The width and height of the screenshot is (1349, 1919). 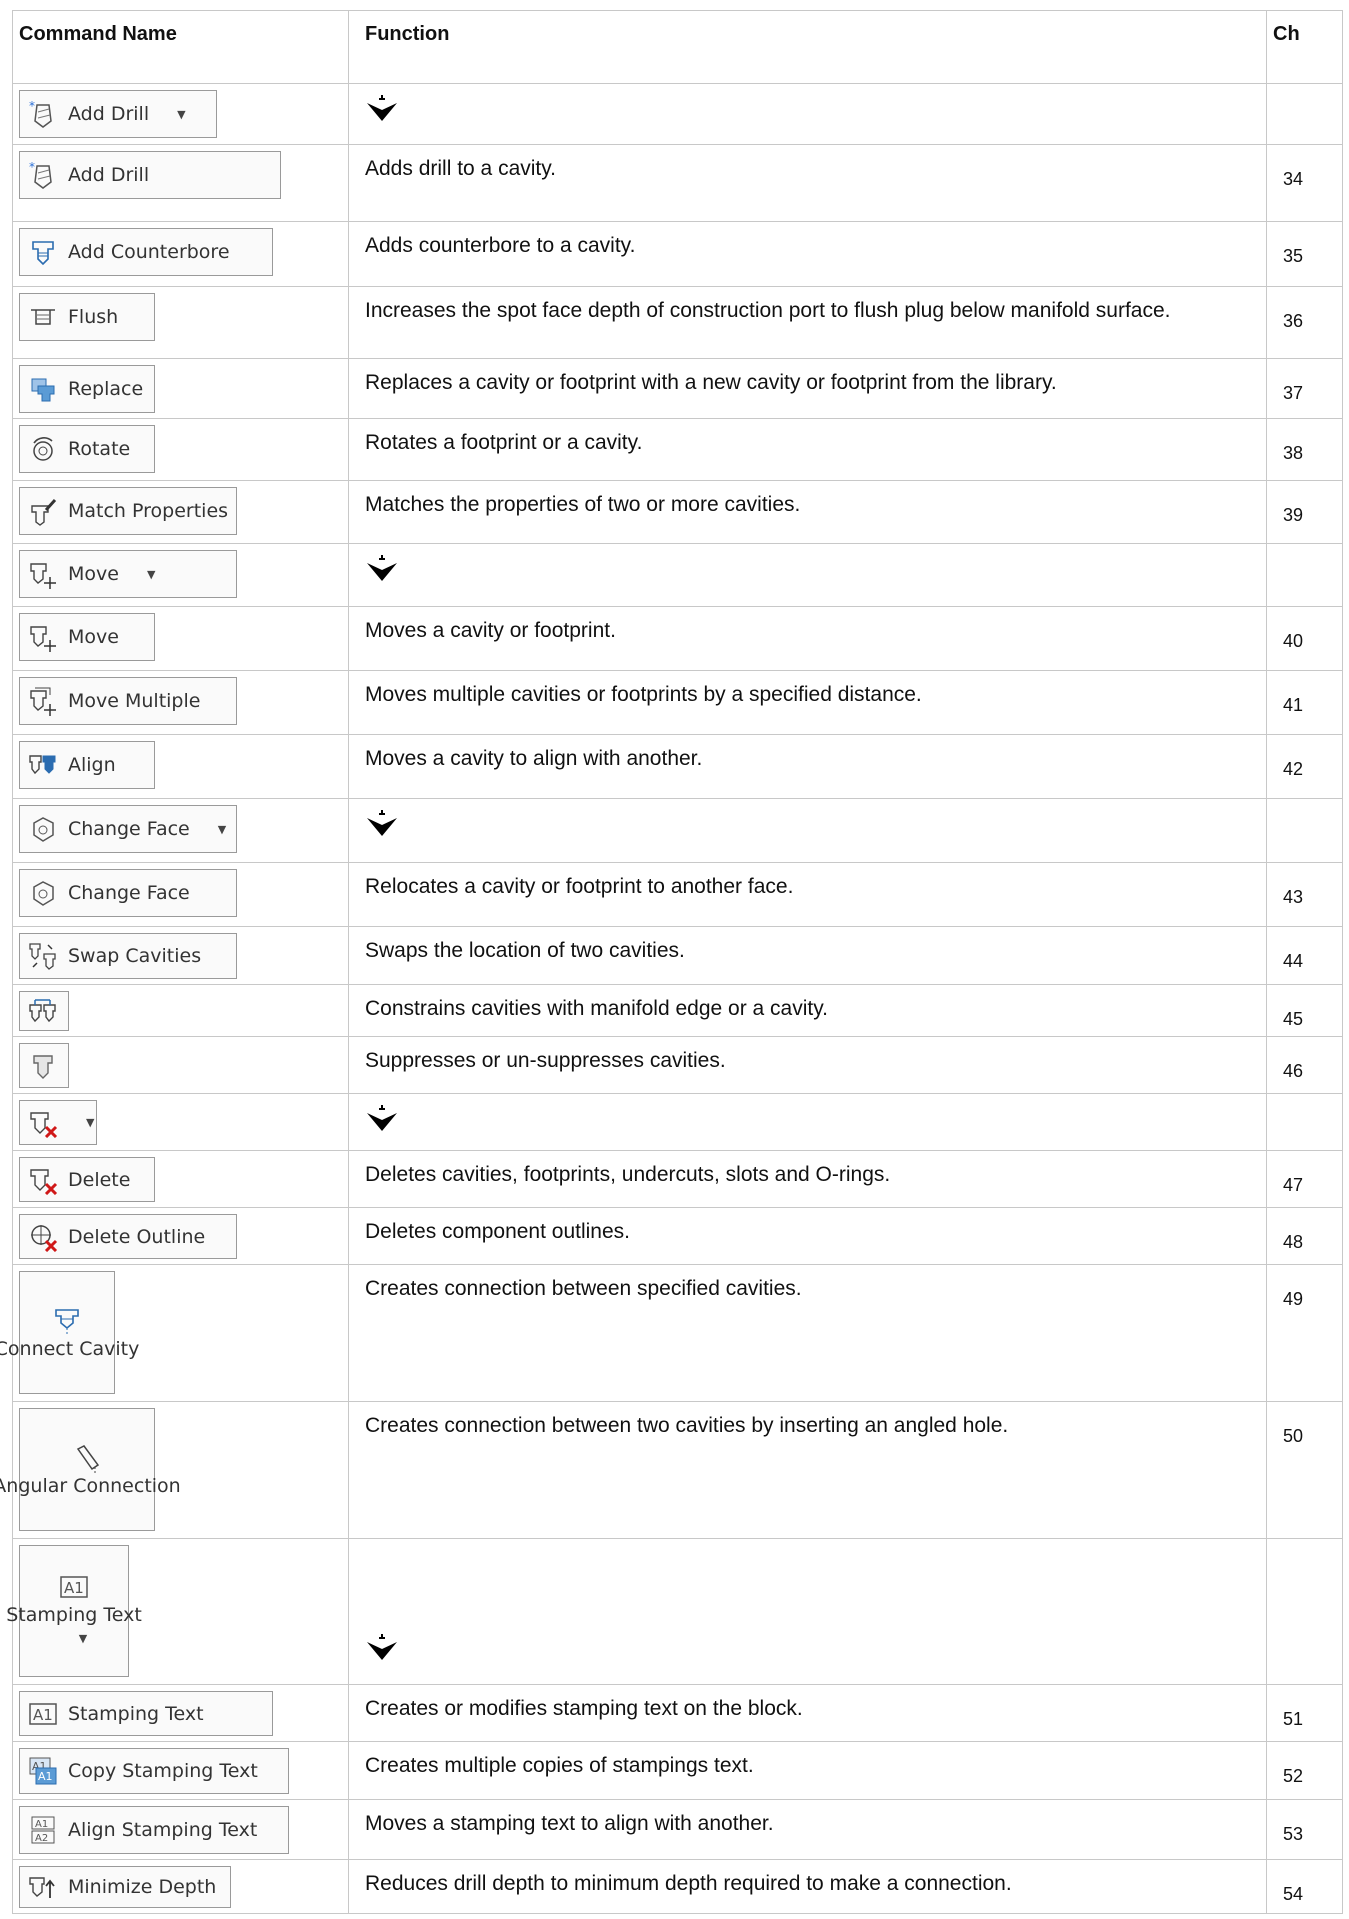 What do you see at coordinates (58, 1122) in the screenshot?
I see `command-button: ▼` at bounding box center [58, 1122].